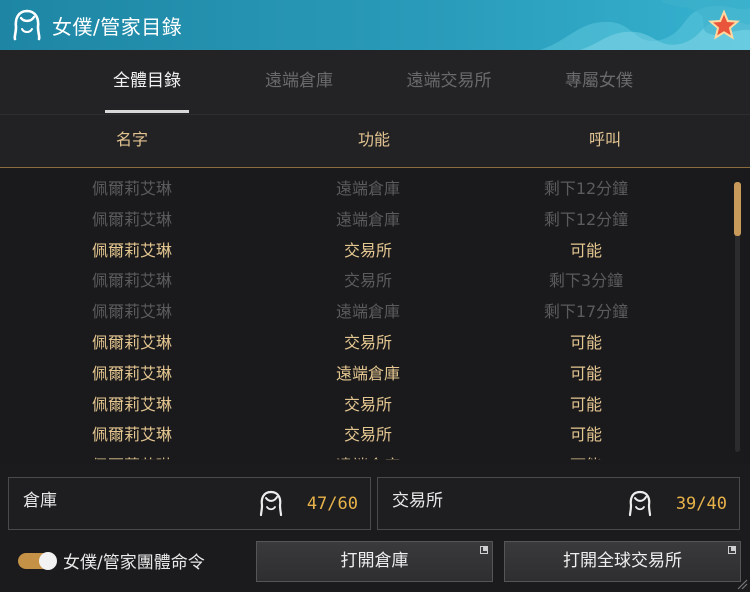 The image size is (750, 592). Describe the element at coordinates (48, 561) in the screenshot. I see `toggle-knob` at that location.